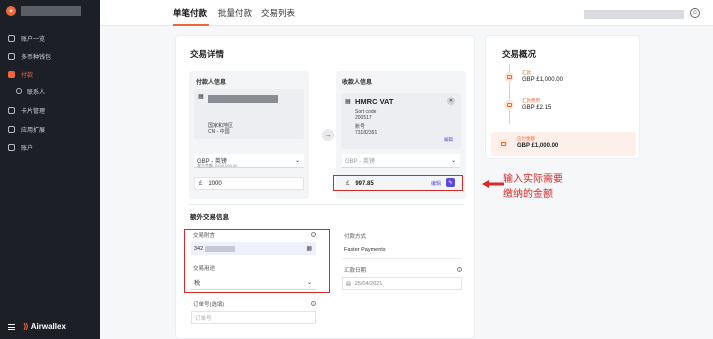  What do you see at coordinates (509, 77) in the screenshot?
I see `sent-icon` at bounding box center [509, 77].